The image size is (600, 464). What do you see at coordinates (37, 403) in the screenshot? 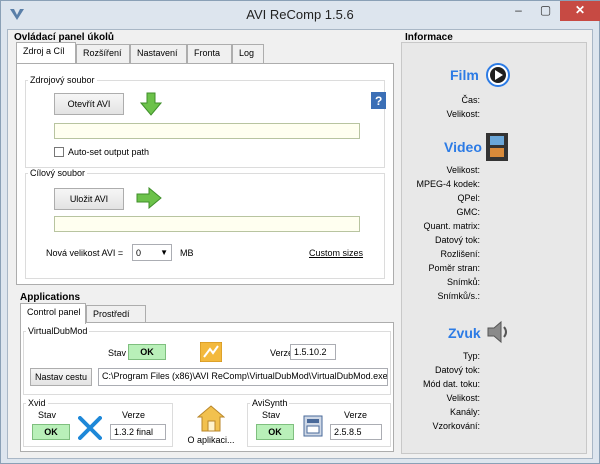
I see `xvid-label: Xvid` at bounding box center [37, 403].